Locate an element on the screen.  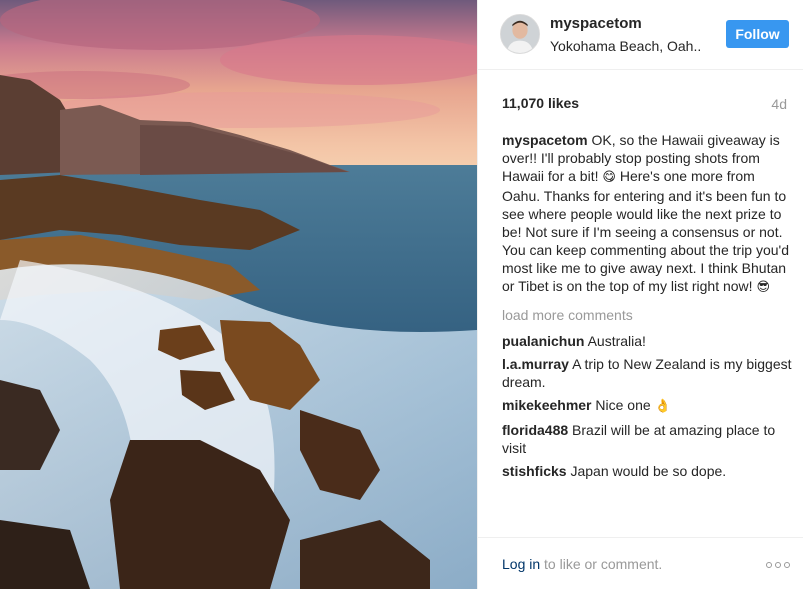
comment-item: stishficks Japan would be so dope. is located at coordinates (647, 471).